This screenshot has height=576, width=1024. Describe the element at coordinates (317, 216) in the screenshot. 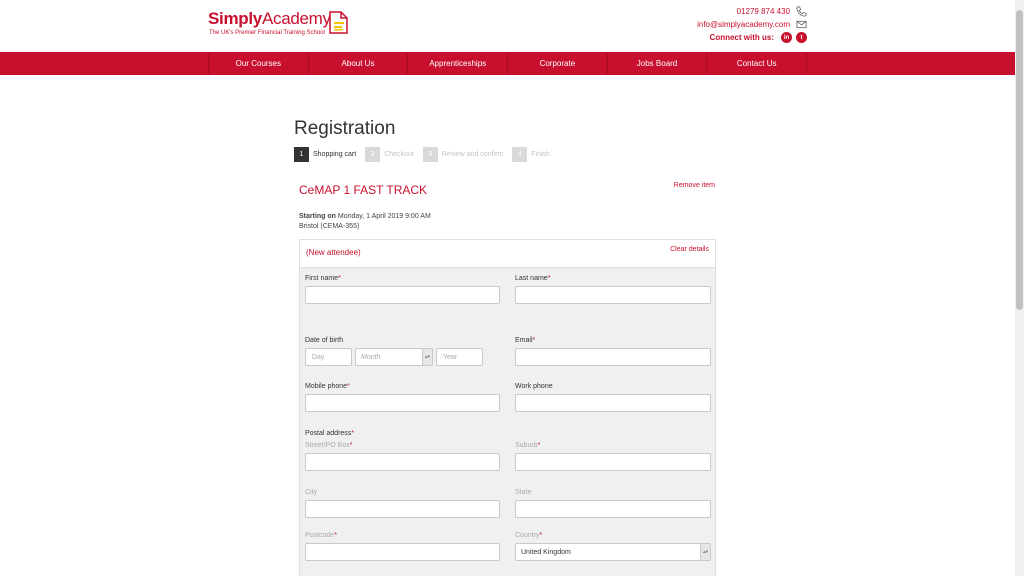

I see `starting-label: Starting on` at that location.